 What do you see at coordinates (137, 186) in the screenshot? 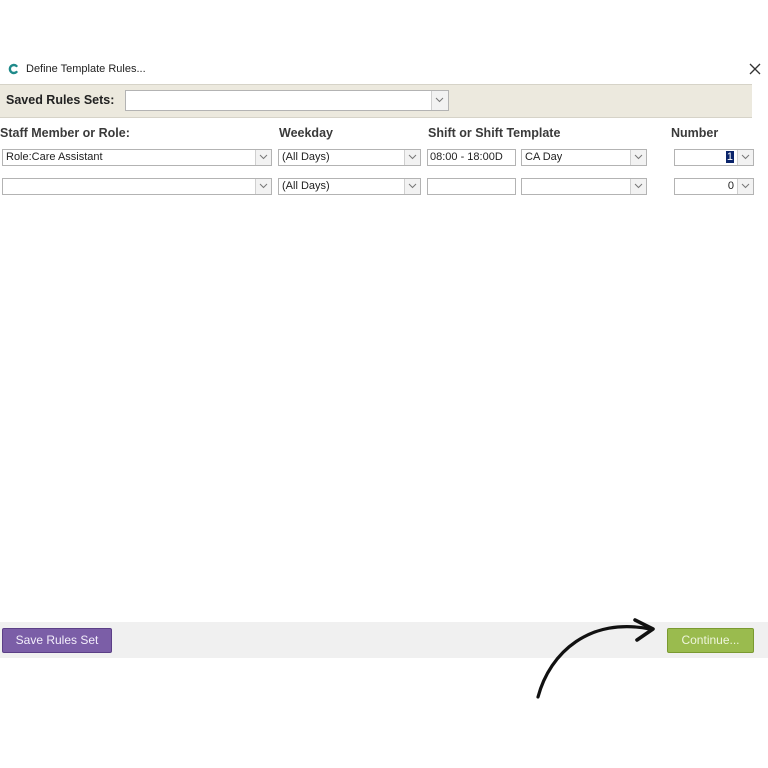
I see `staff-role-dropdown` at bounding box center [137, 186].